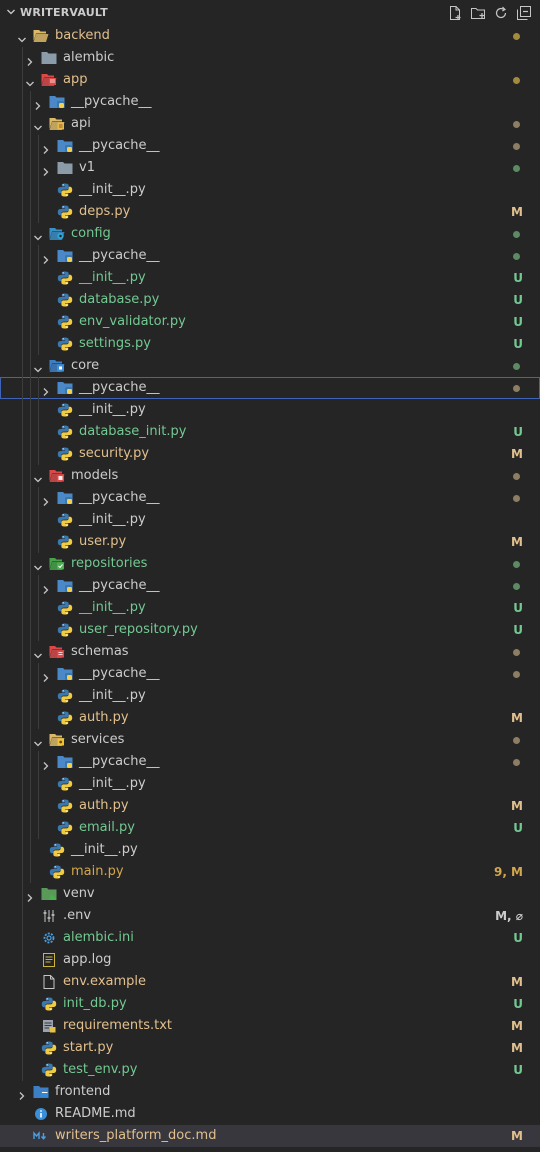 This screenshot has height=1152, width=540. What do you see at coordinates (57, 872) in the screenshot?
I see `python-icon` at bounding box center [57, 872].